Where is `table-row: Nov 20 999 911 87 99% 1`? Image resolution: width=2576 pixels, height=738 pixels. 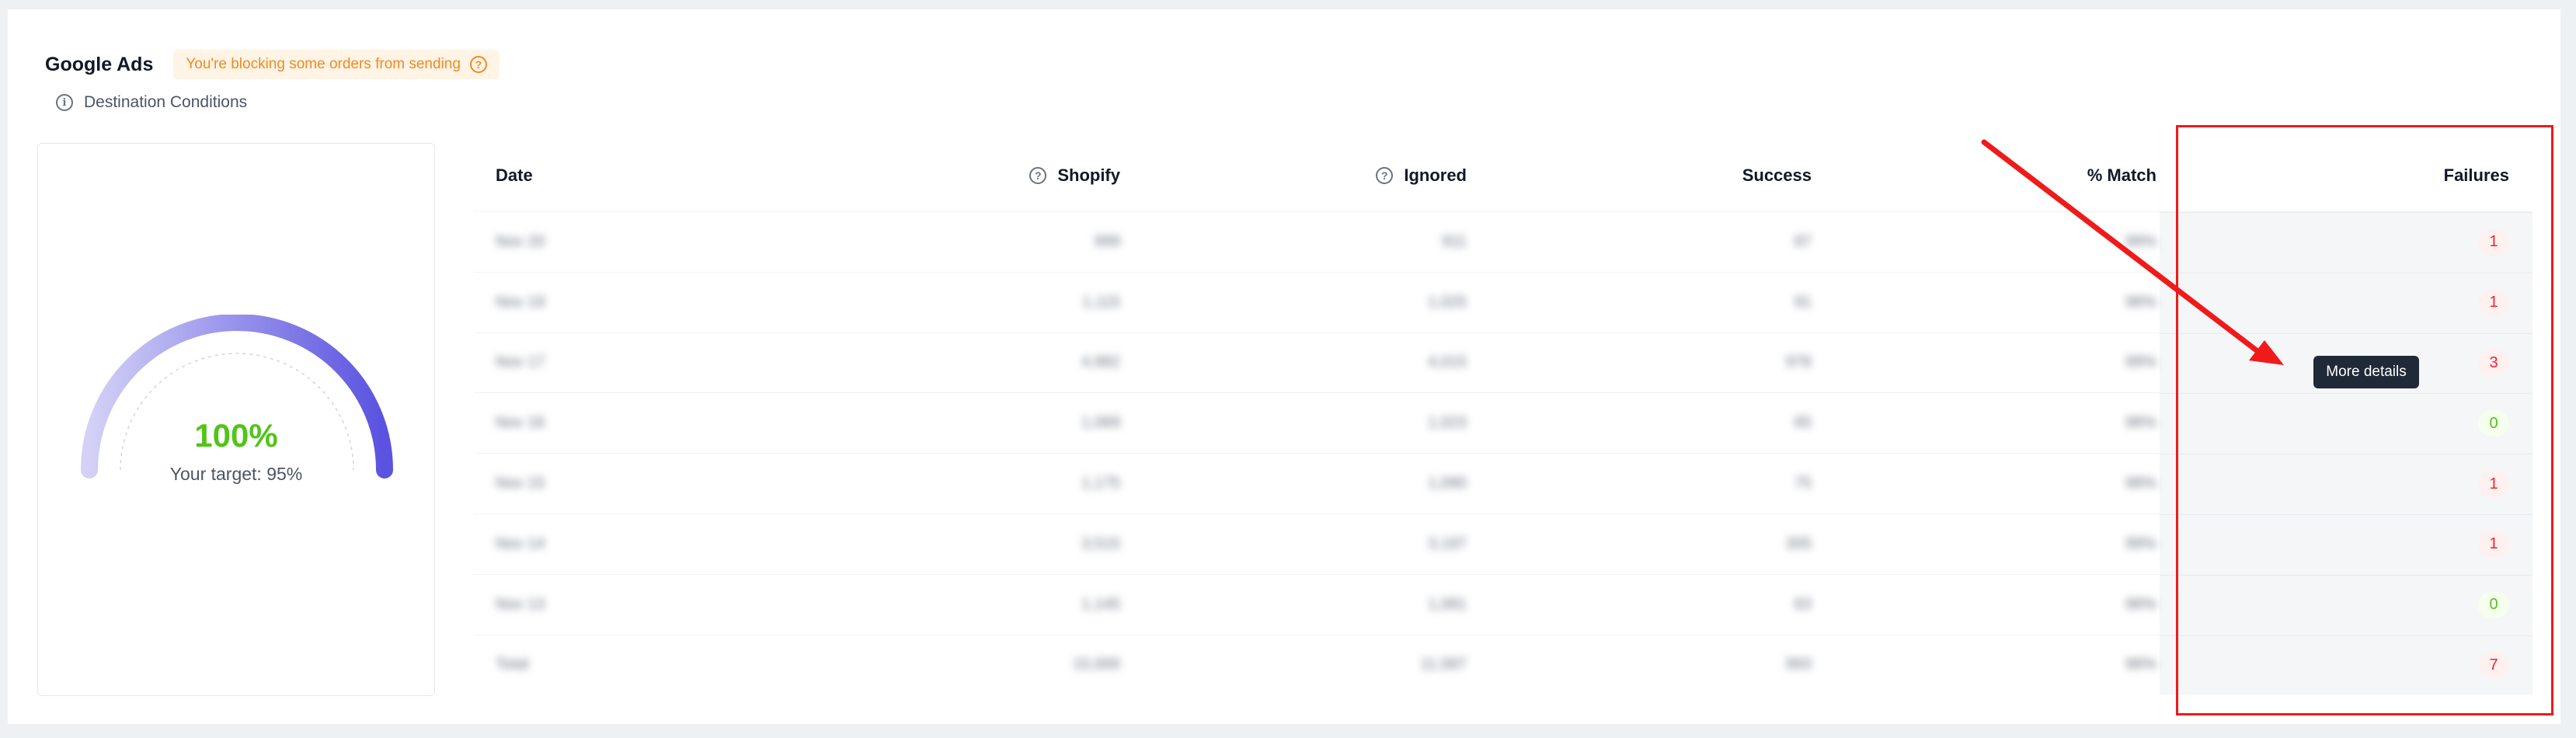
table-row: Nov 20 999 911 87 99% 1 is located at coordinates (1503, 241).